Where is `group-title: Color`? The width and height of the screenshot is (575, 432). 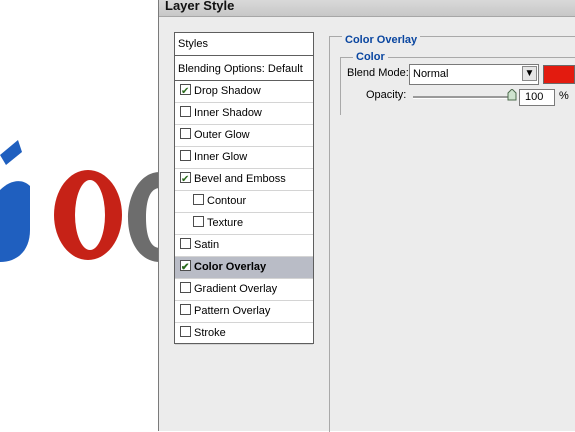 group-title: Color is located at coordinates (370, 57).